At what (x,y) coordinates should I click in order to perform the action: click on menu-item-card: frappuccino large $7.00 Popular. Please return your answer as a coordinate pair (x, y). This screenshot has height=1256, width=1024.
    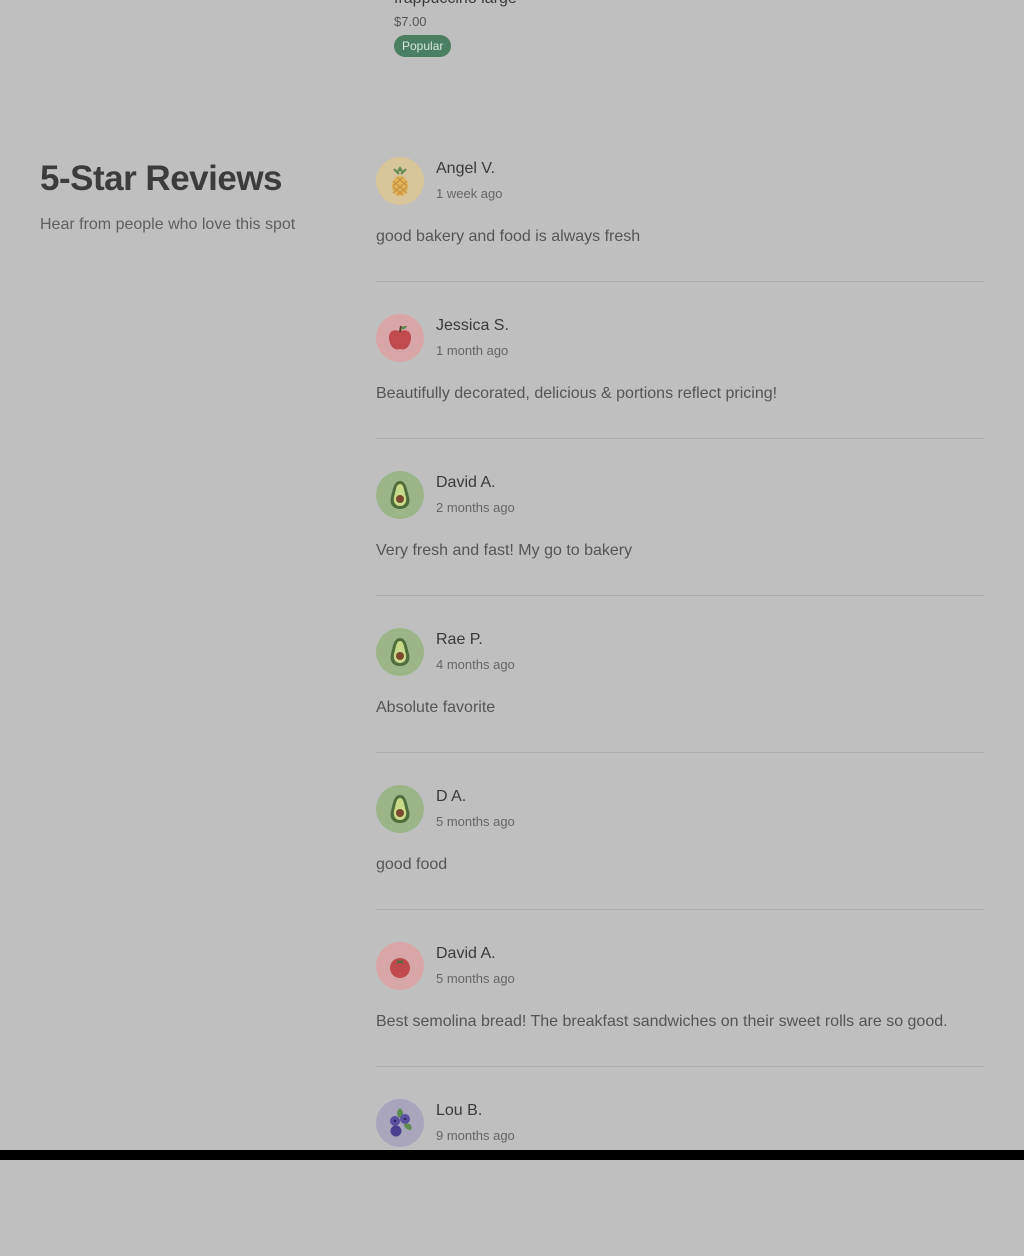
    Looking at the image, I should click on (544, 28).